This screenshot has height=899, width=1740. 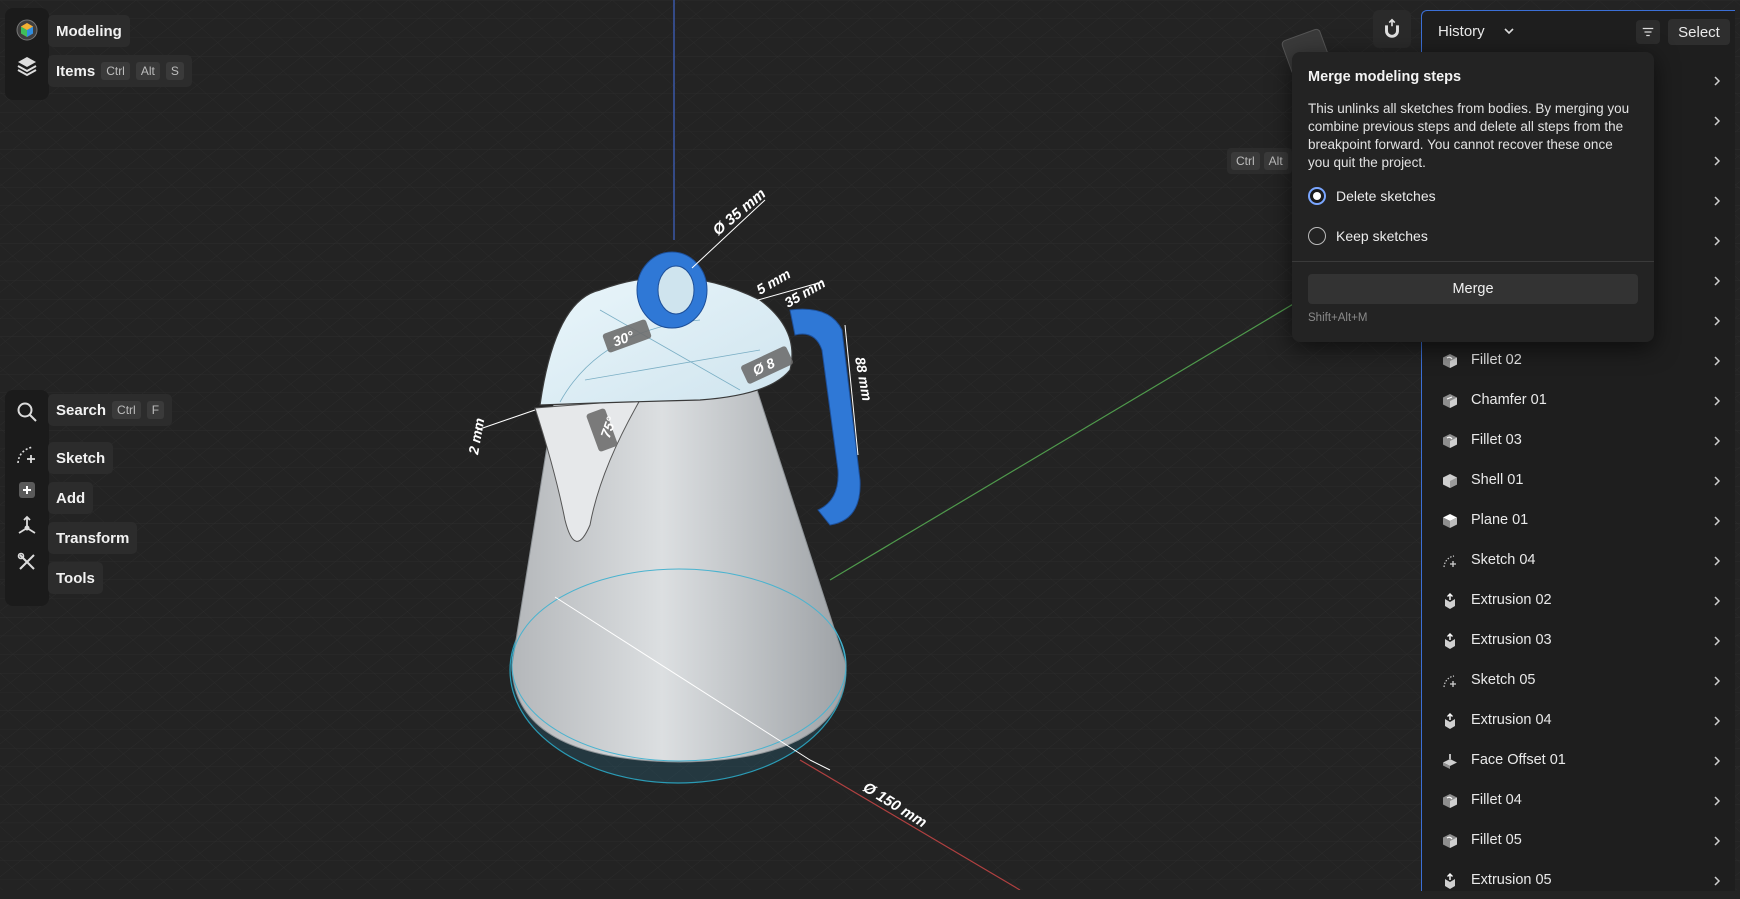 What do you see at coordinates (1511, 600) in the screenshot?
I see `history-item-label: Extrusion 02` at bounding box center [1511, 600].